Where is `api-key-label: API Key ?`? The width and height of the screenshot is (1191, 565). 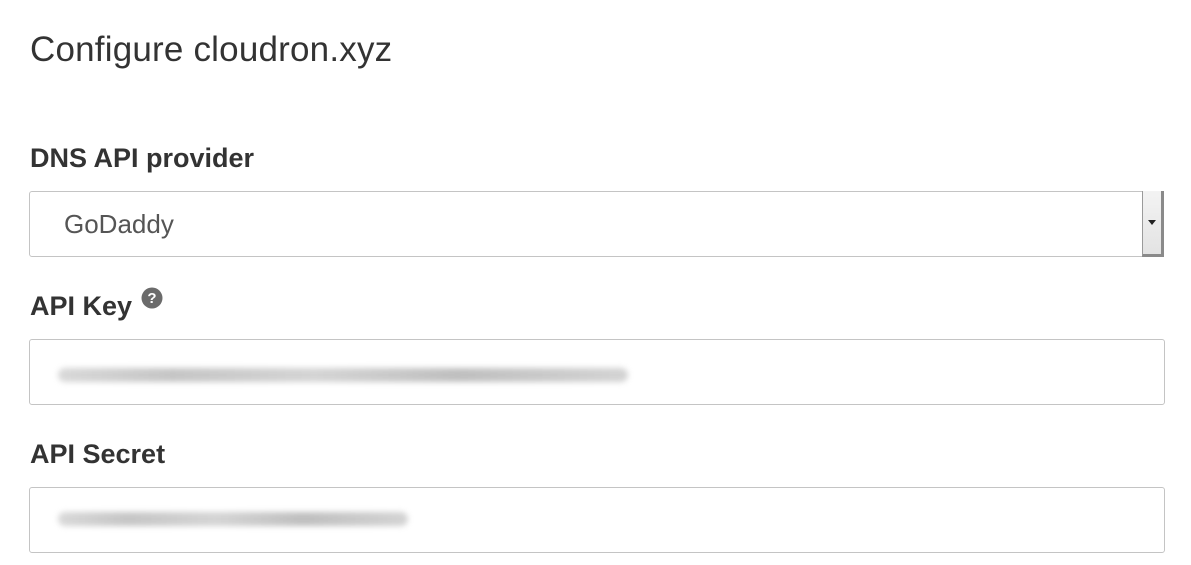 api-key-label: API Key ? is located at coordinates (96, 304).